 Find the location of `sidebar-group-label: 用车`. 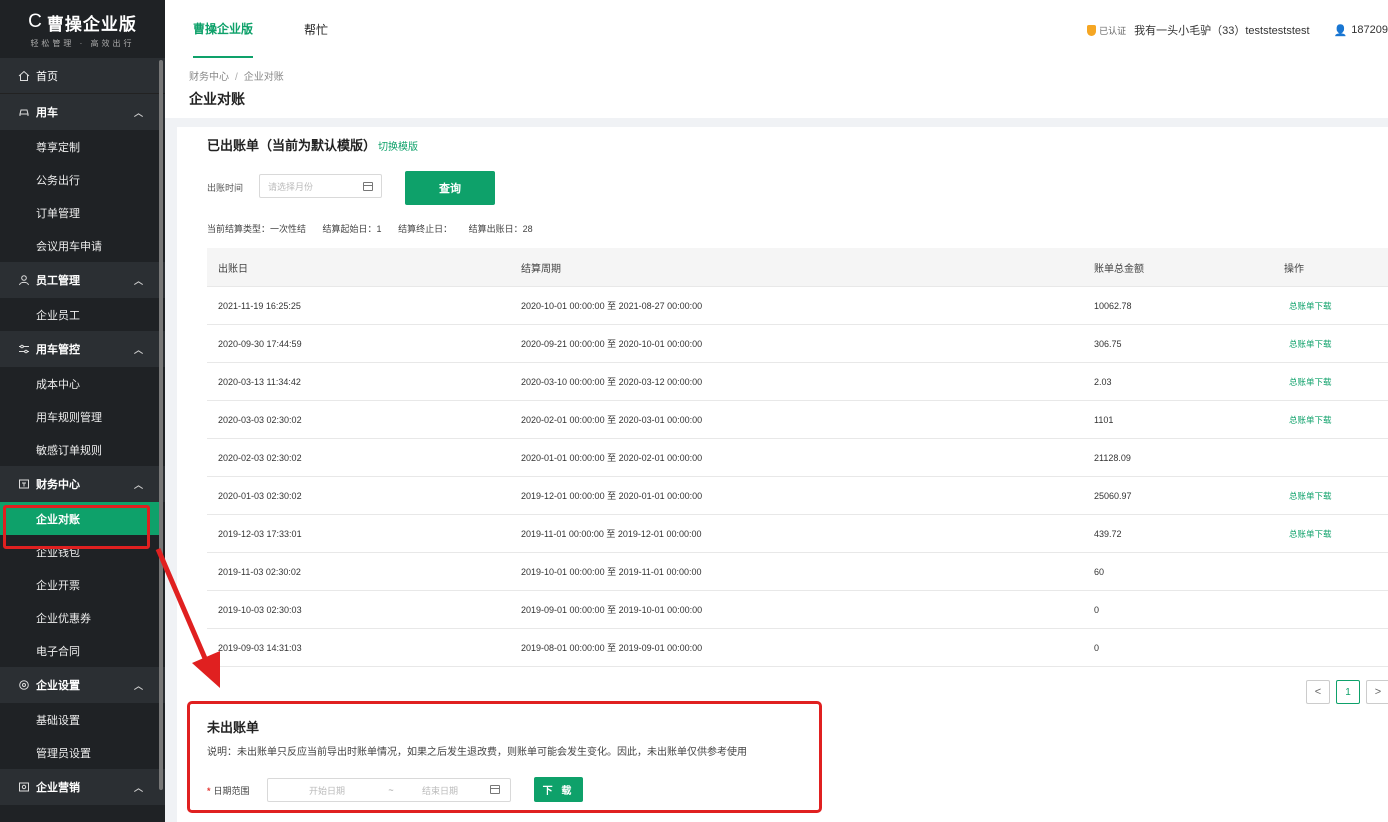

sidebar-group-label: 用车 is located at coordinates (47, 113).